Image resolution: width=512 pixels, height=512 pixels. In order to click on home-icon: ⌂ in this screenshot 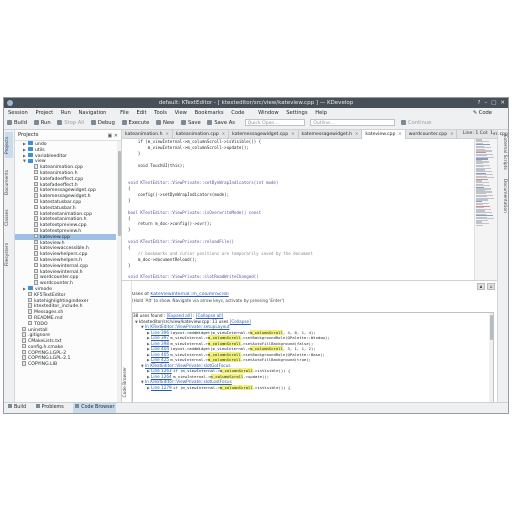, I will do `click(491, 286)`.